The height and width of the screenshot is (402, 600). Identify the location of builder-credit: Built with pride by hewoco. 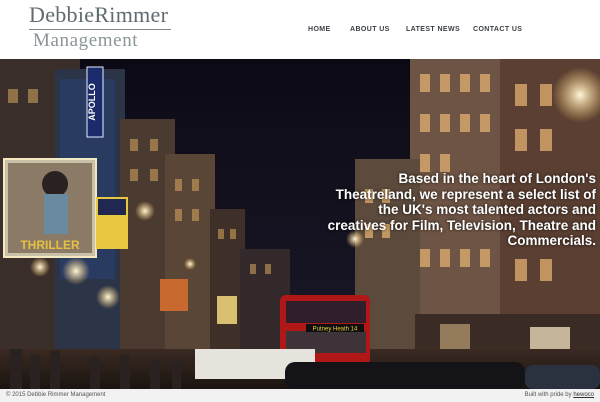
(559, 395).